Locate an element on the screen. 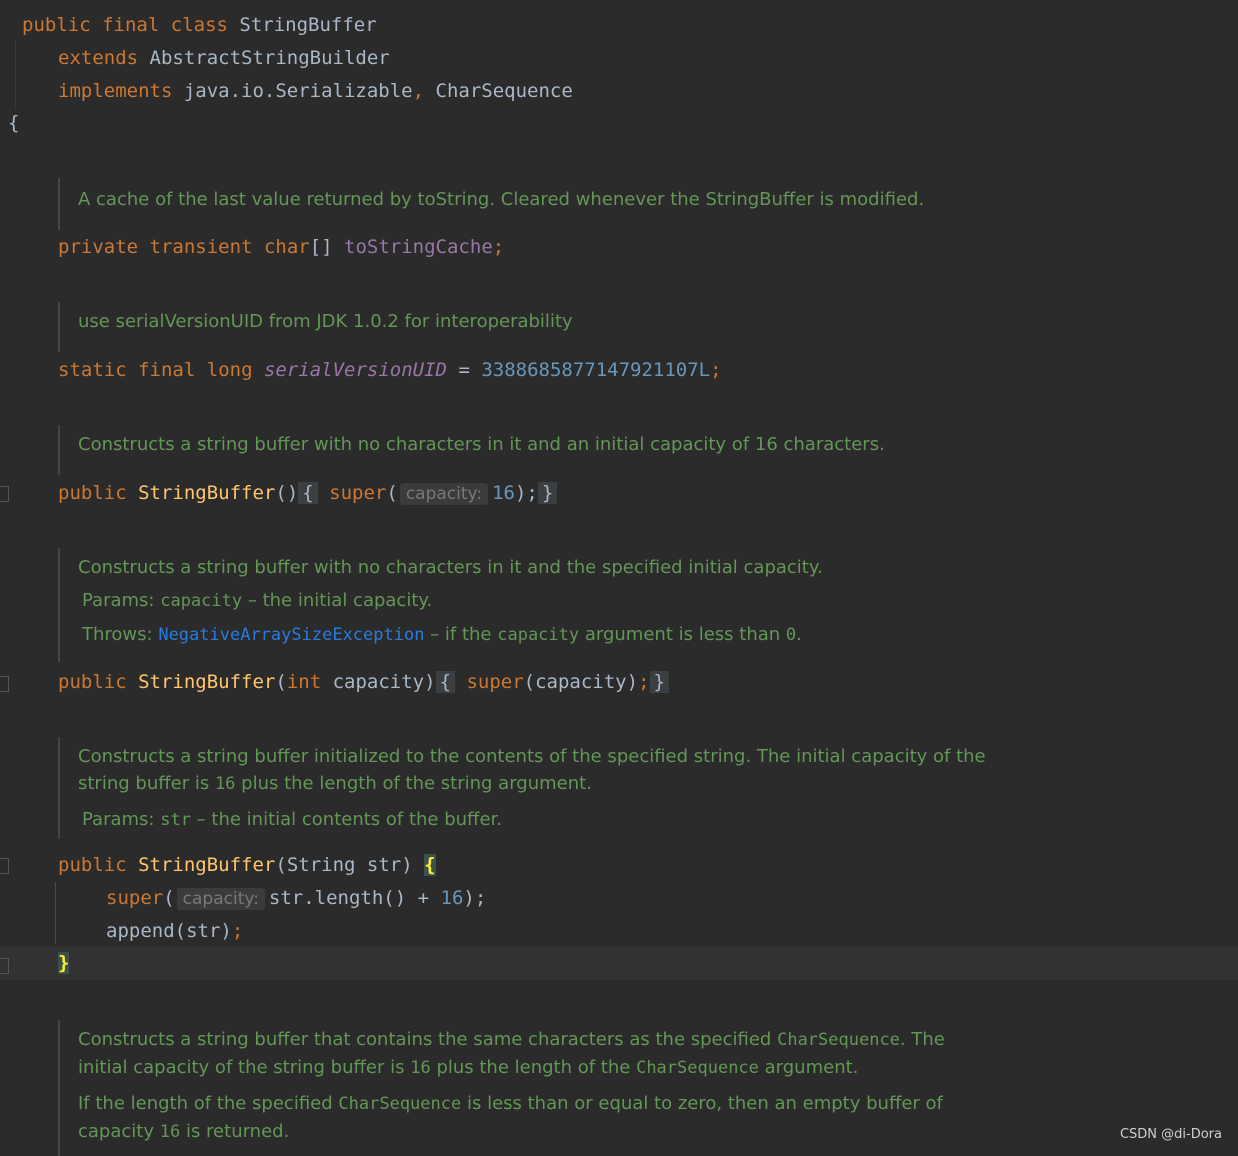  number-literal: 3388685877147921107L is located at coordinates (596, 370).